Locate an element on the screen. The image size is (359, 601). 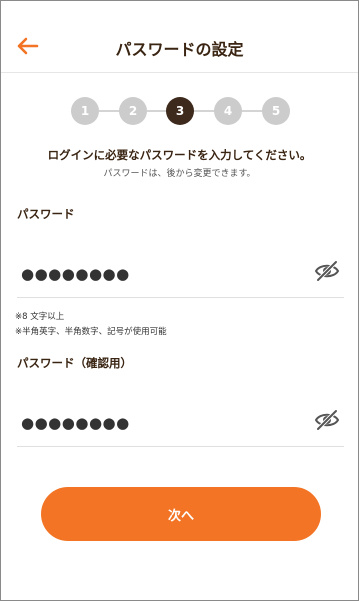
page-title: パスワードの設定 is located at coordinates (179, 49).